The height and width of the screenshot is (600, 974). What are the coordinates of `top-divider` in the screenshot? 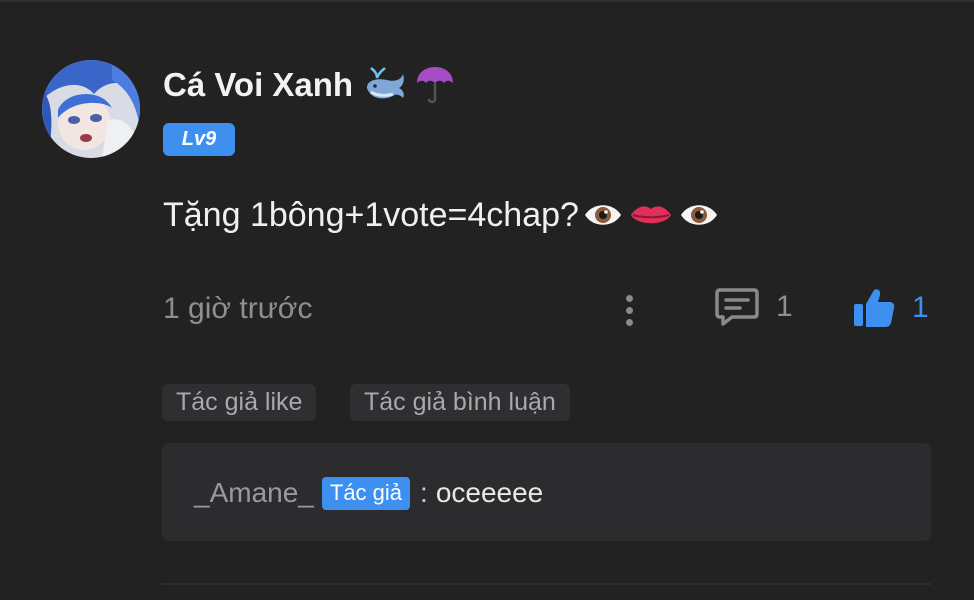 It's located at (487, 1).